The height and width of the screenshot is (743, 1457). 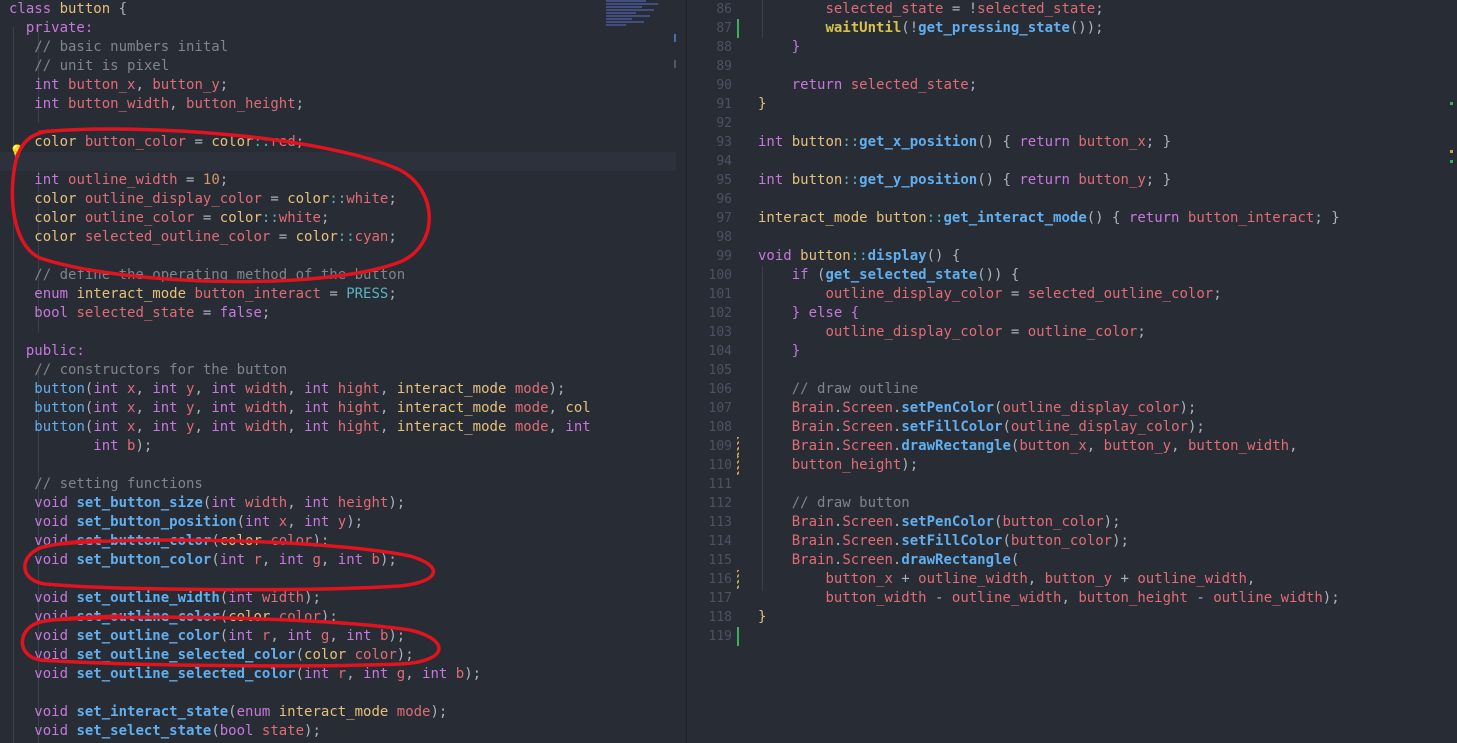 What do you see at coordinates (338, 313) in the screenshot?
I see `code-line: bool selected_state = false;` at bounding box center [338, 313].